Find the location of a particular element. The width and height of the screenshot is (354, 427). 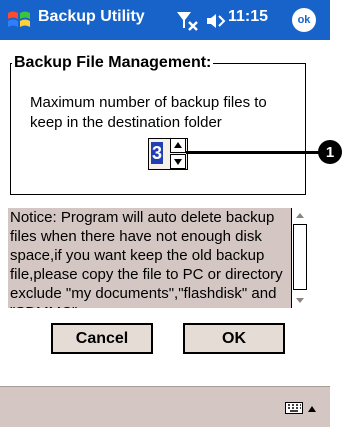

spin-up-button is located at coordinates (178, 145).